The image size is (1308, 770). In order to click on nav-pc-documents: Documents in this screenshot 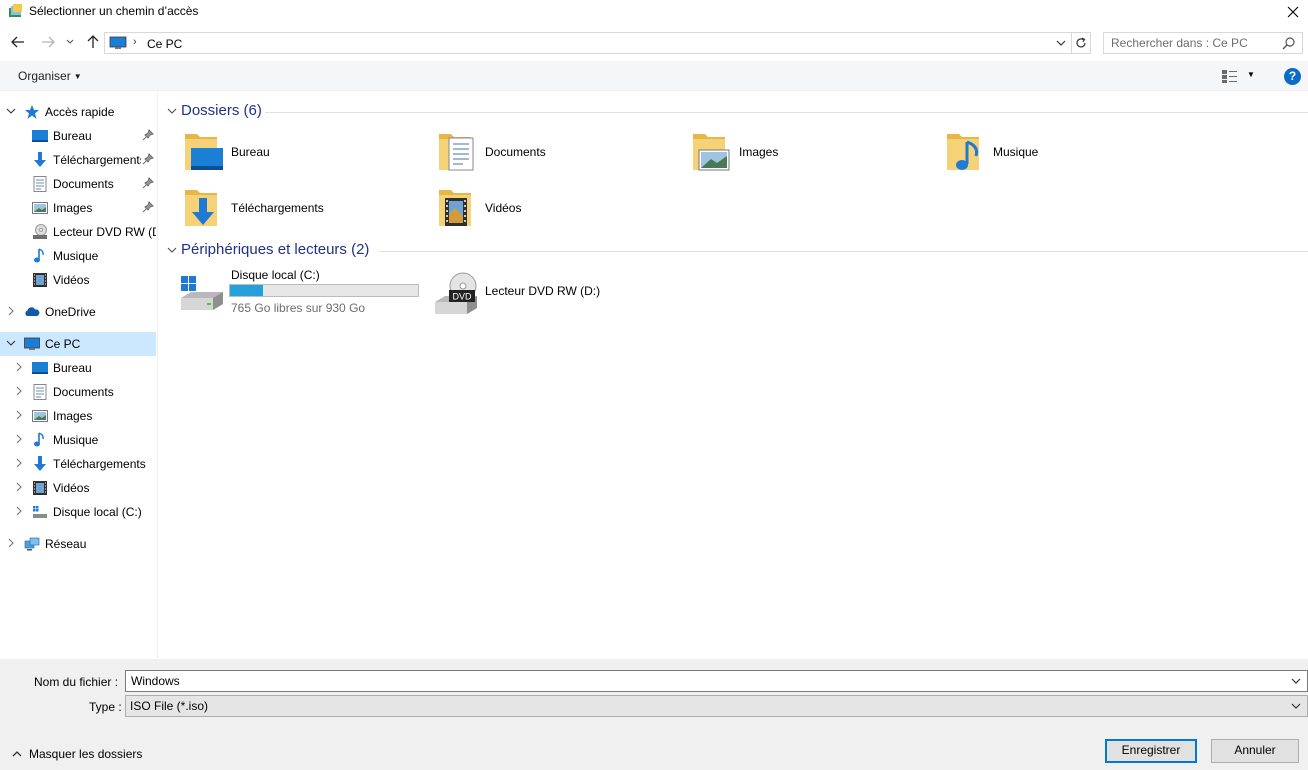, I will do `click(78, 392)`.